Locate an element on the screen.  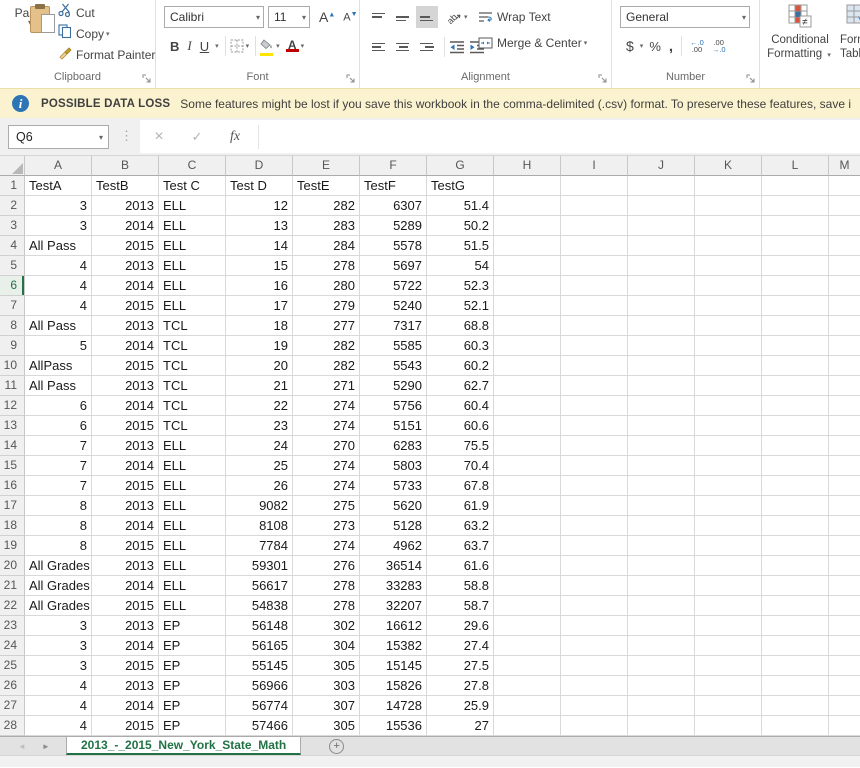
cell: TestA is located at coordinates (58, 186).